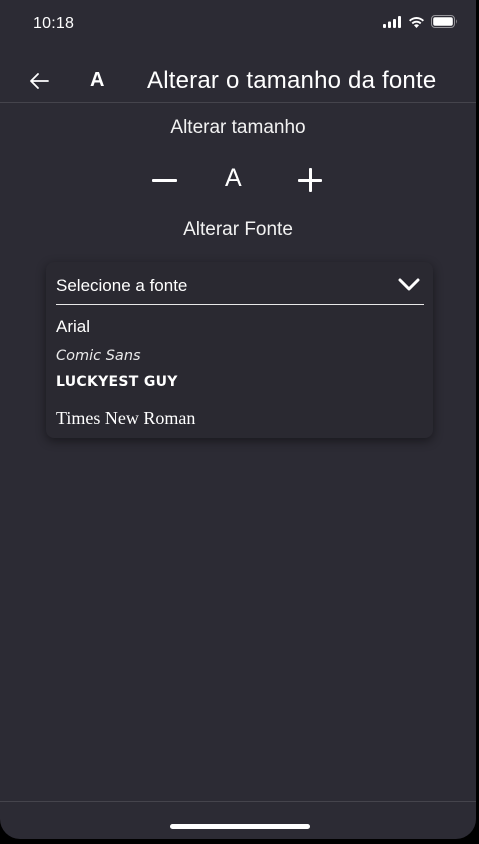 This screenshot has height=844, width=479. I want to click on increase-size-button, so click(311, 181).